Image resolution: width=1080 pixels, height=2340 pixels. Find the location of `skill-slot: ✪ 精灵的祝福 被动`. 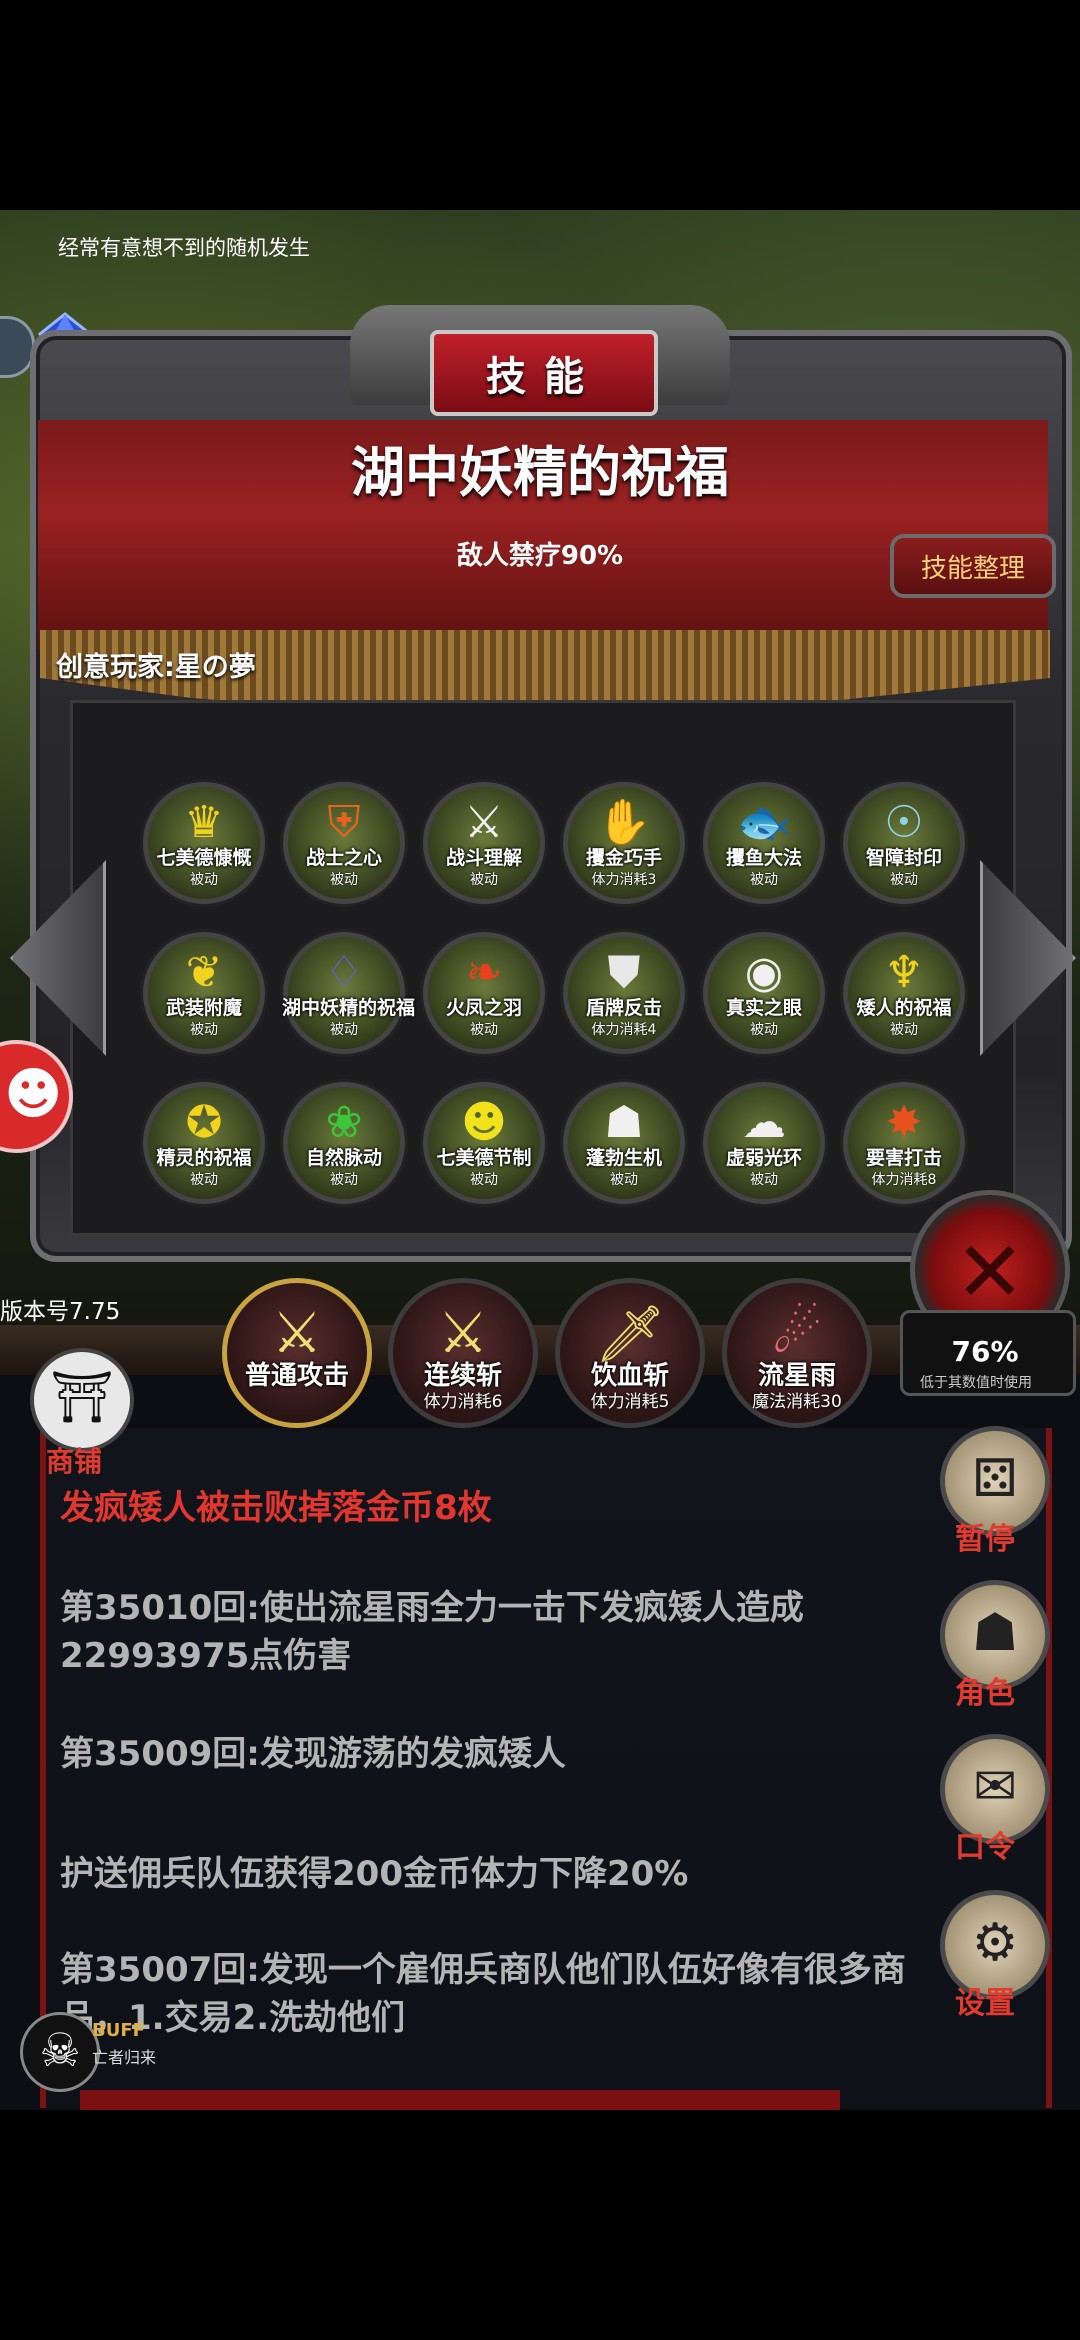

skill-slot: ✪ 精灵的祝福 被动 is located at coordinates (204, 1143).